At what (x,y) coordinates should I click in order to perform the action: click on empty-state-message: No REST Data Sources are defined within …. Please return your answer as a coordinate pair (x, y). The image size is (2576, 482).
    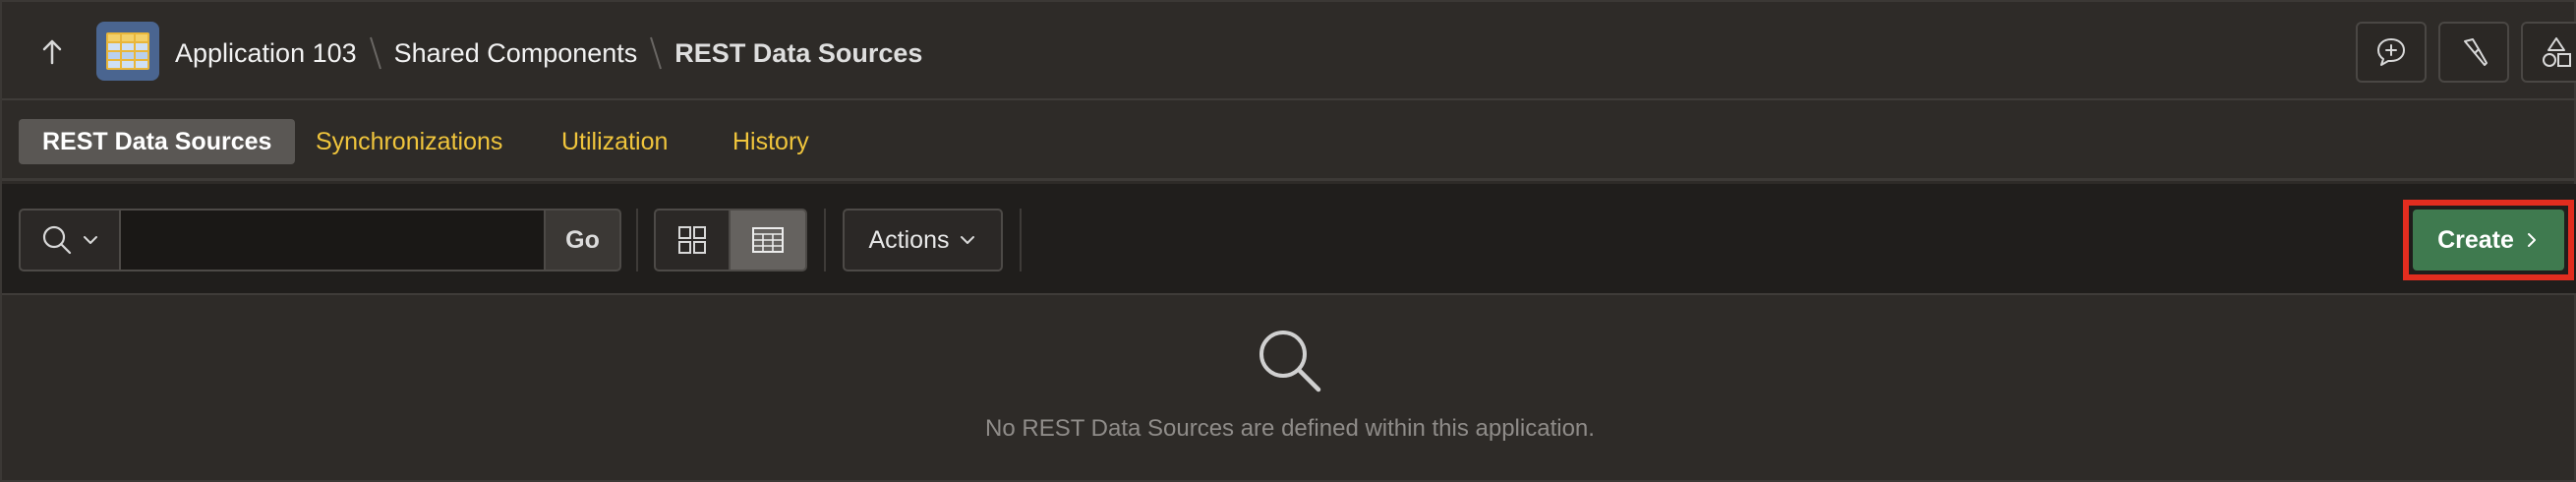
    Looking at the image, I should click on (1290, 428).